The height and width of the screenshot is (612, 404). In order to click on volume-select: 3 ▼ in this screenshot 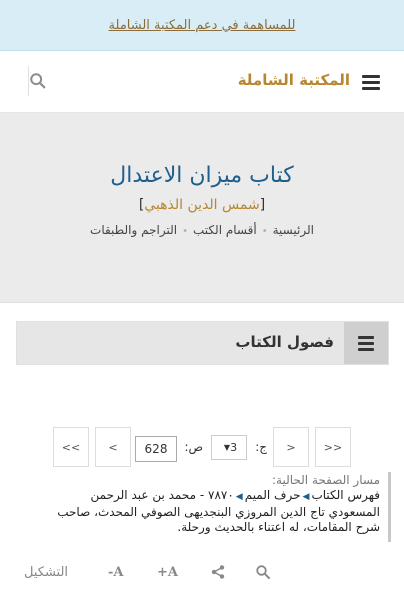, I will do `click(229, 447)`.